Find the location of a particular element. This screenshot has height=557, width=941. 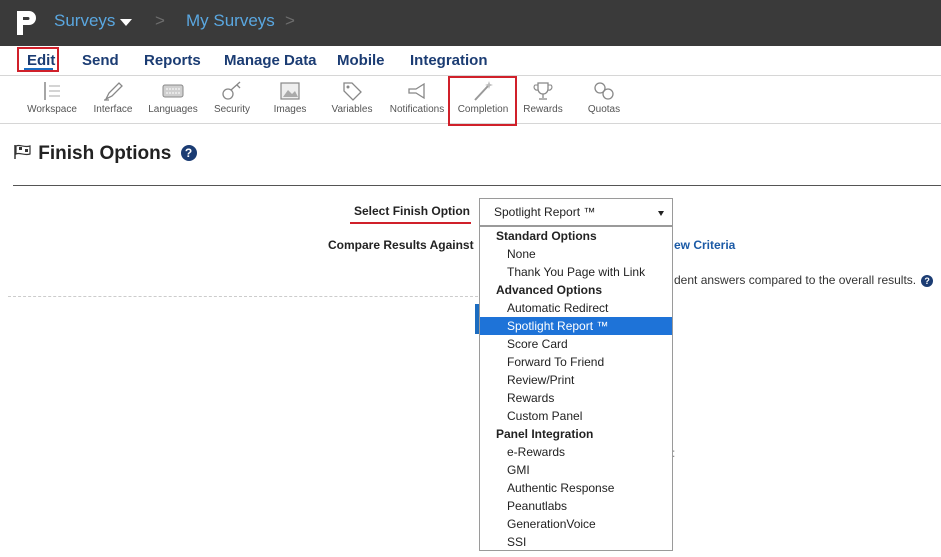

breadcrumb-surveys: Surveys is located at coordinates (84, 21).